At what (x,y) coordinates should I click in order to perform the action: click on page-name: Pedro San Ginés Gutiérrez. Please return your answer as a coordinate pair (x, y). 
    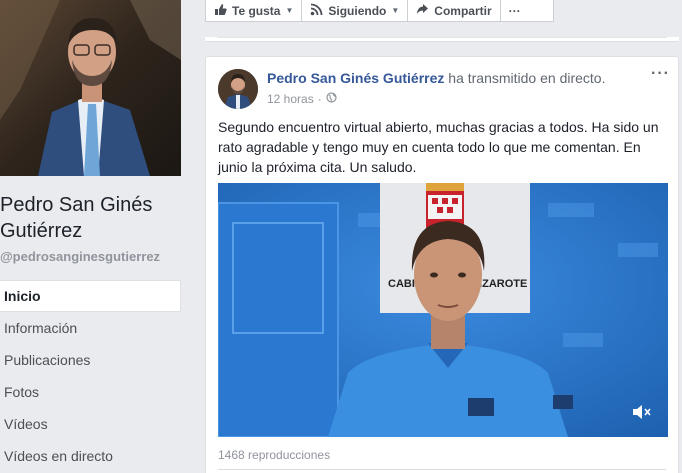
    Looking at the image, I should click on (95, 218).